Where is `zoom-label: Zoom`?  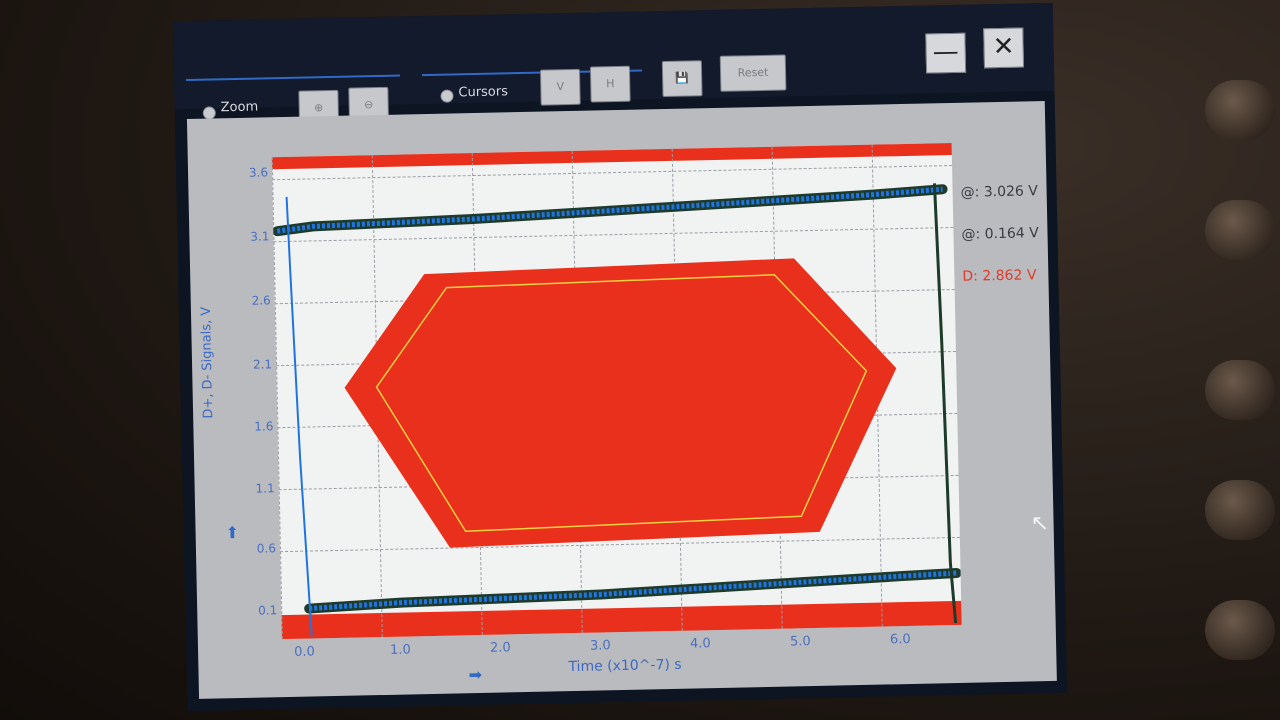
zoom-label: Zoom is located at coordinates (239, 107).